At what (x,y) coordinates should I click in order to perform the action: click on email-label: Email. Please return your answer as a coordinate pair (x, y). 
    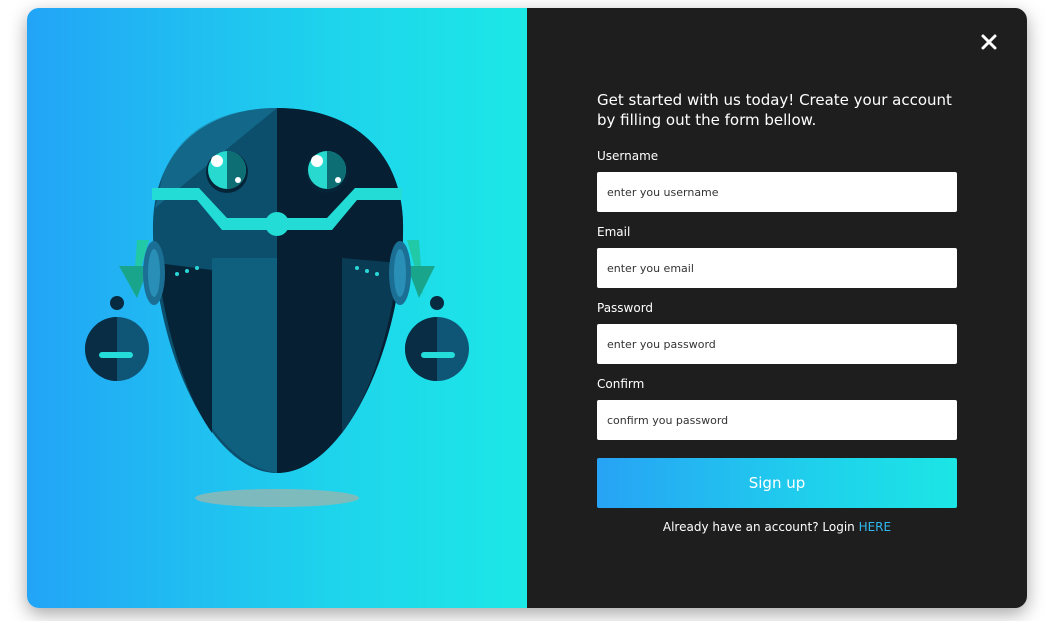
    Looking at the image, I should click on (614, 232).